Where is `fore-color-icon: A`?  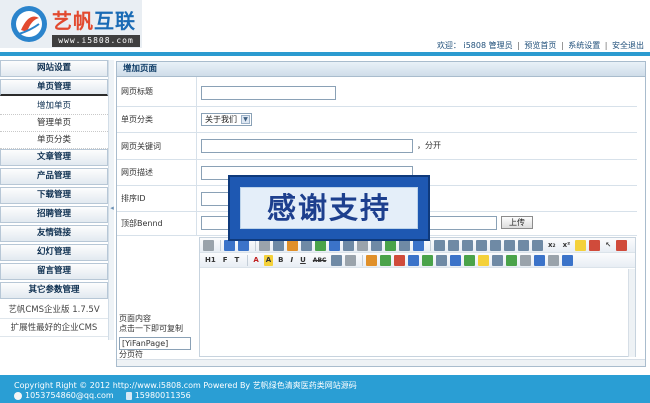 fore-color-icon: A is located at coordinates (255, 260).